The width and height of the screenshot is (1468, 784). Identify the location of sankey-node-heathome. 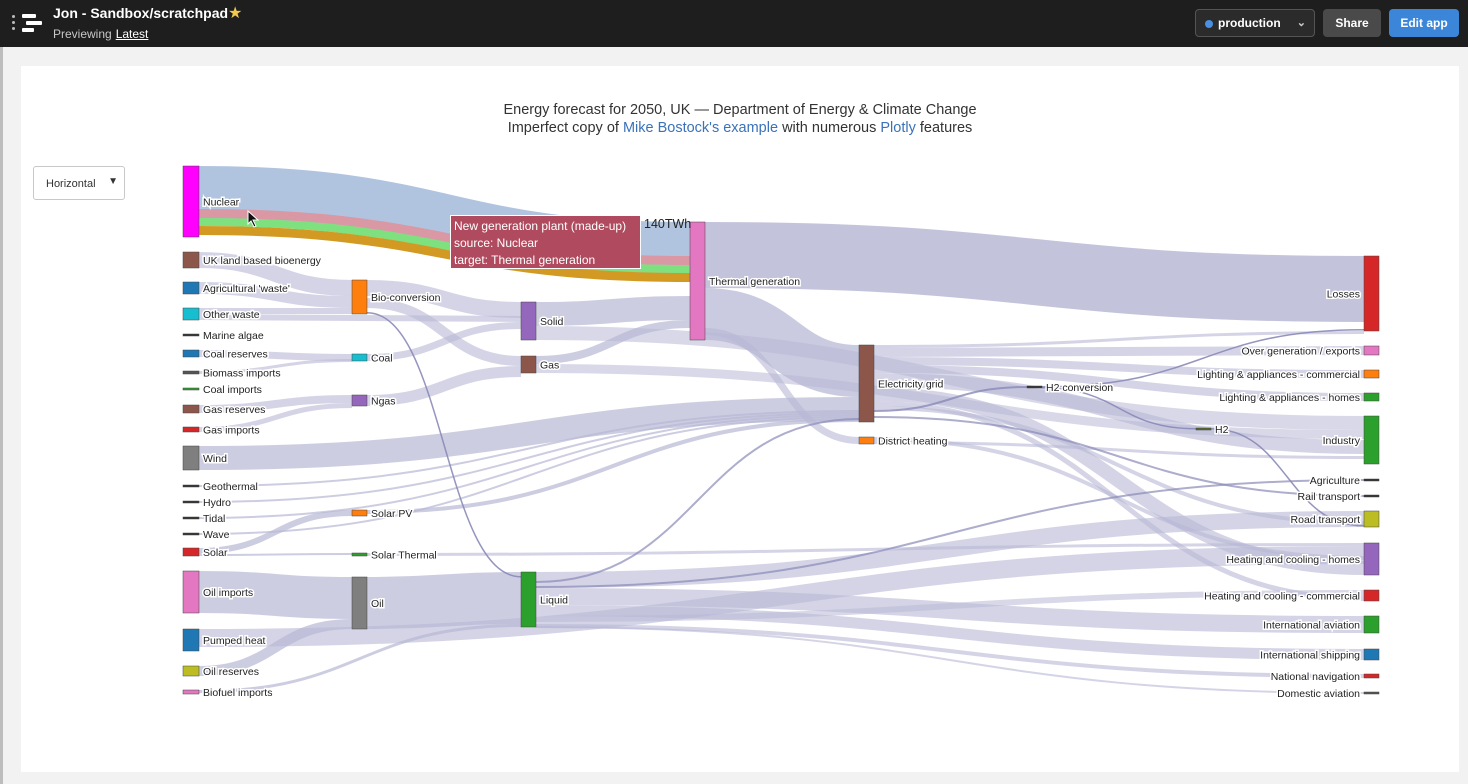
(1371, 559).